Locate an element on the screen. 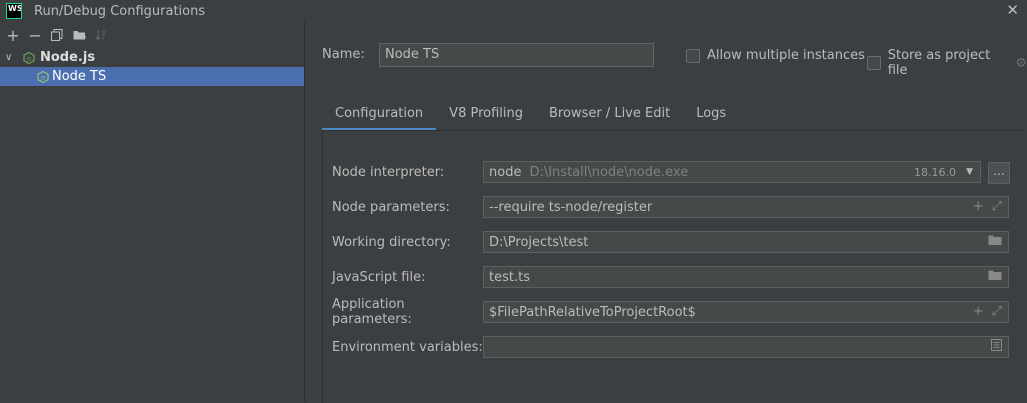 This screenshot has width=1027, height=403. tree-item-node-ts: js Node TS is located at coordinates (152, 76).